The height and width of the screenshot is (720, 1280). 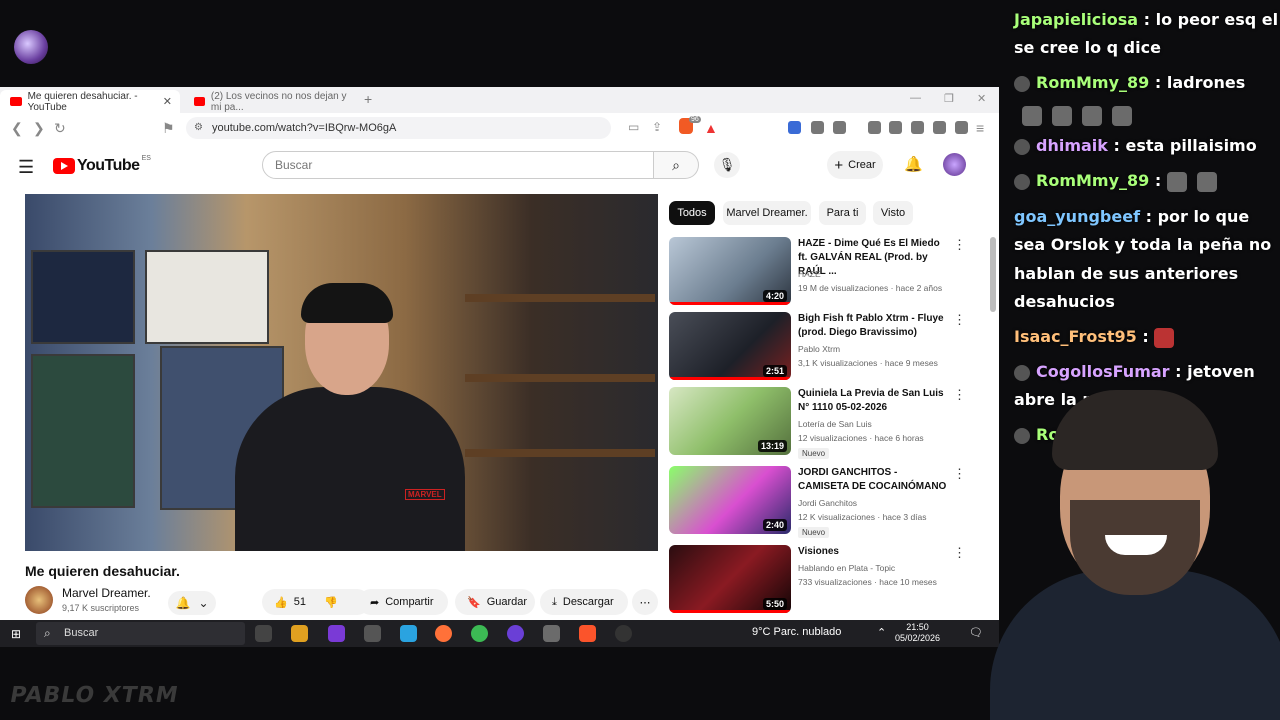 What do you see at coordinates (584, 602) in the screenshot?
I see `download-button: ⤓ Descargar` at bounding box center [584, 602].